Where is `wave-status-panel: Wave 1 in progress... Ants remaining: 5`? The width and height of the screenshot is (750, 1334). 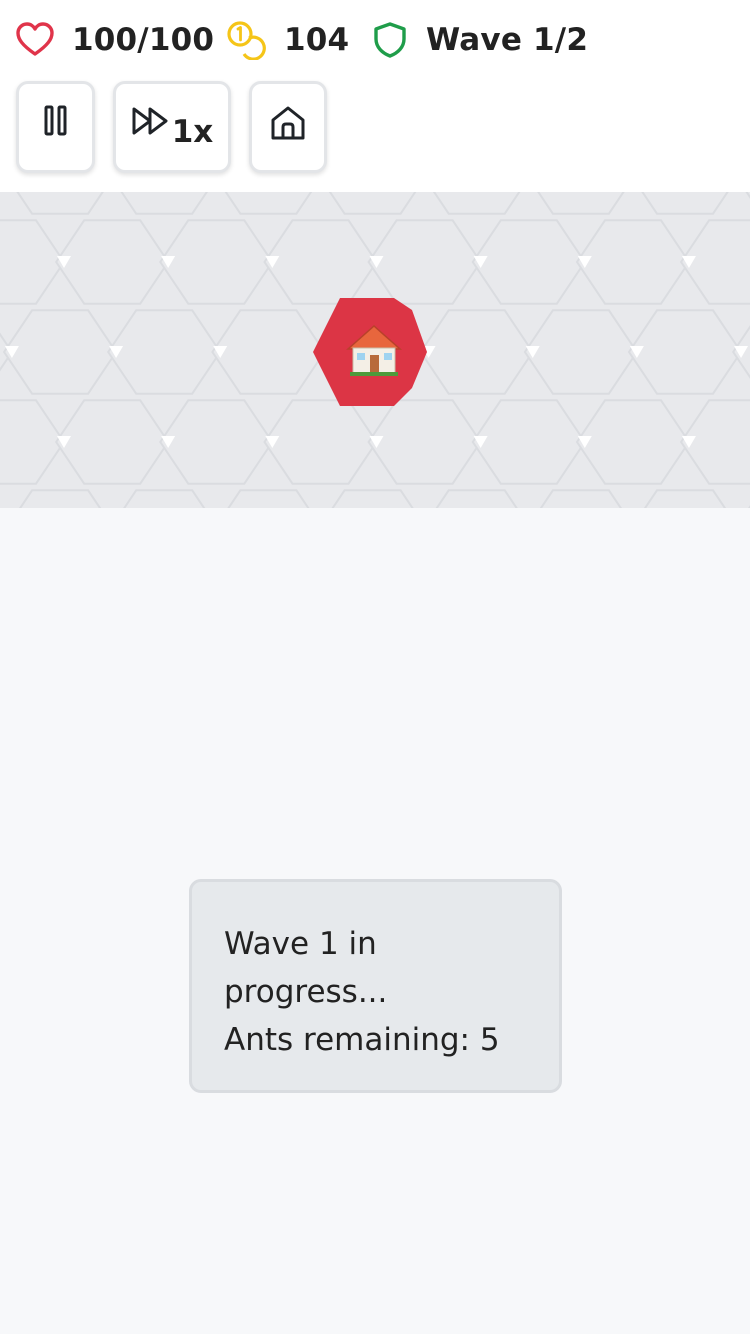
wave-status-panel: Wave 1 in progress... Ants remaining: 5 is located at coordinates (375, 986).